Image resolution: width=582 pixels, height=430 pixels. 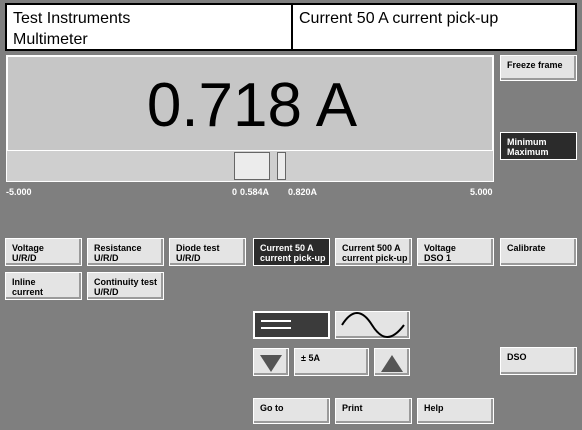 I want to click on diode-test-button: Diode test U/R/D, so click(x=207, y=252).